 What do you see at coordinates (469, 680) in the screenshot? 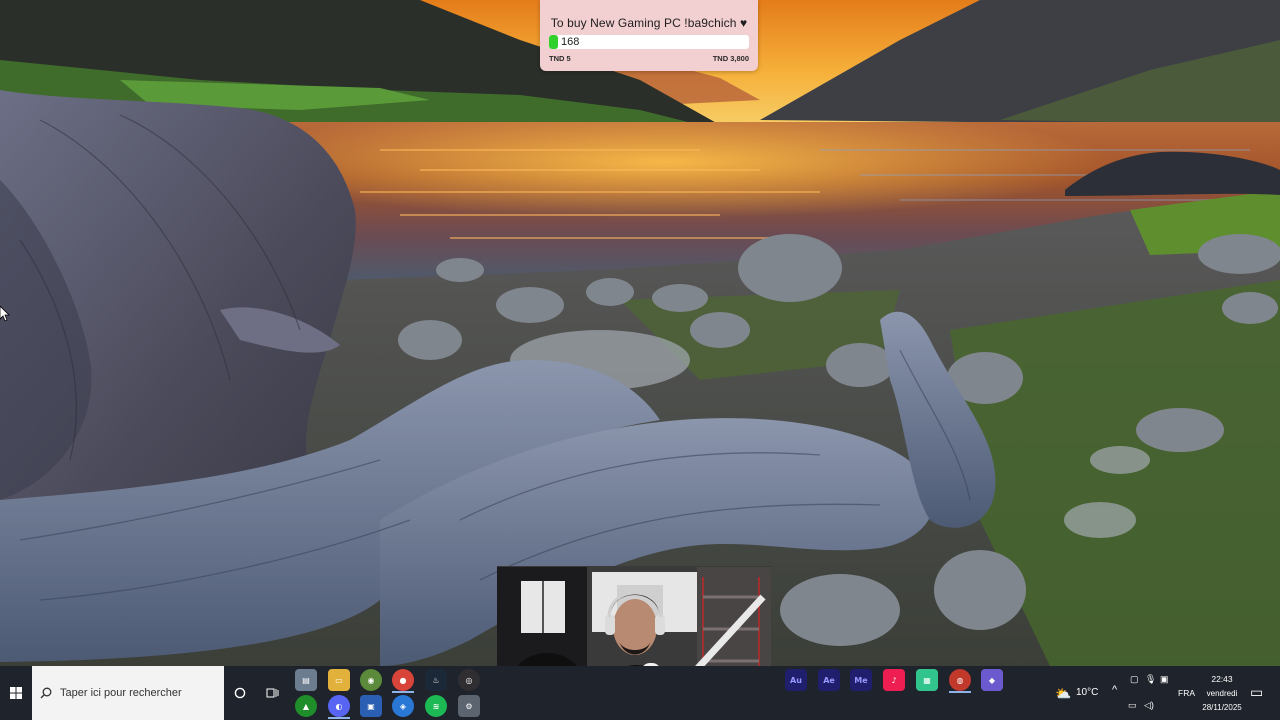
I see `obs-icon: ◎` at bounding box center [469, 680].